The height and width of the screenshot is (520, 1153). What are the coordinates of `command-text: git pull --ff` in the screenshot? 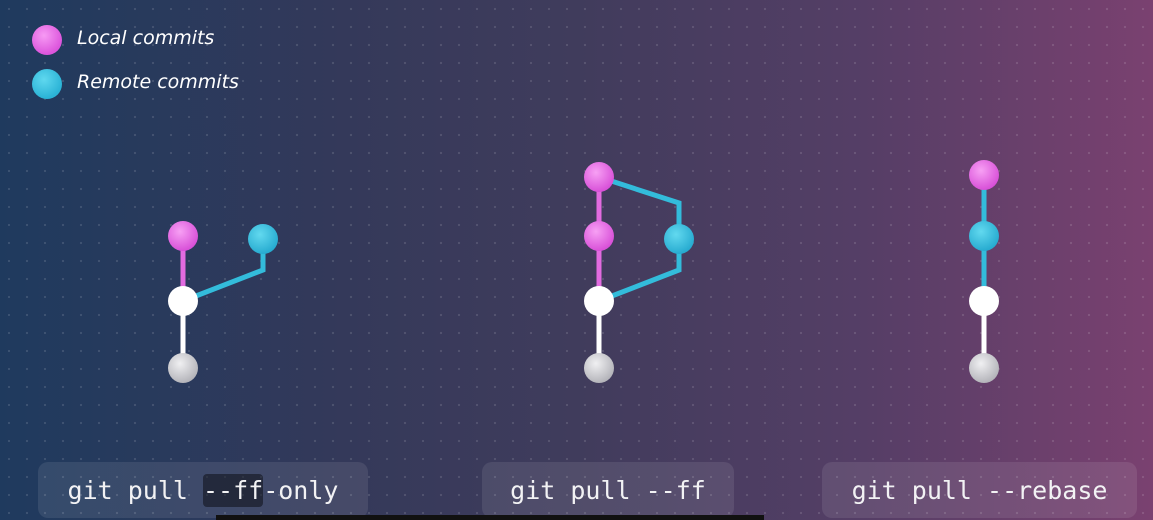 It's located at (608, 490).